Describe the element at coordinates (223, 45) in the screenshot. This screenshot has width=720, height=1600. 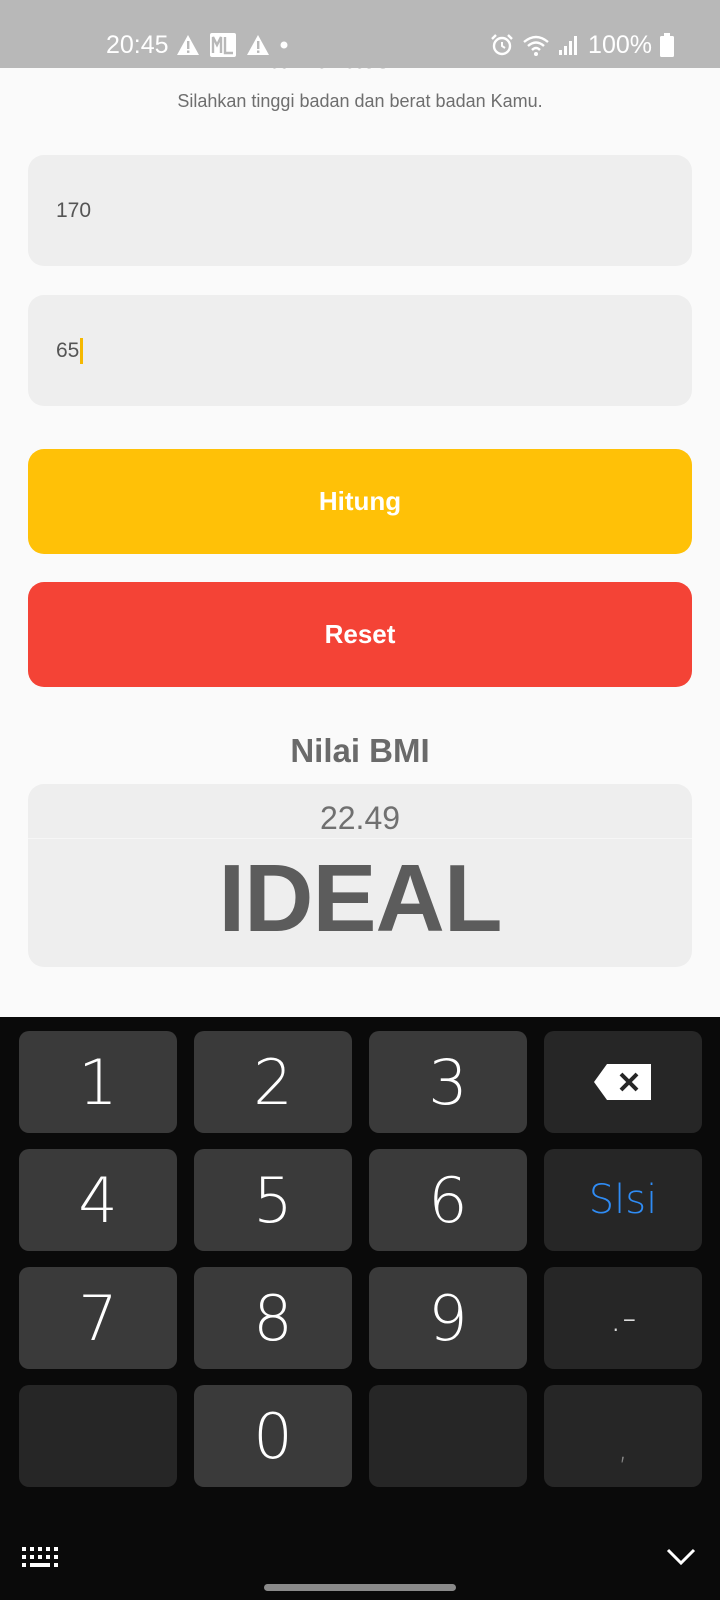
I see `ml-icon` at that location.